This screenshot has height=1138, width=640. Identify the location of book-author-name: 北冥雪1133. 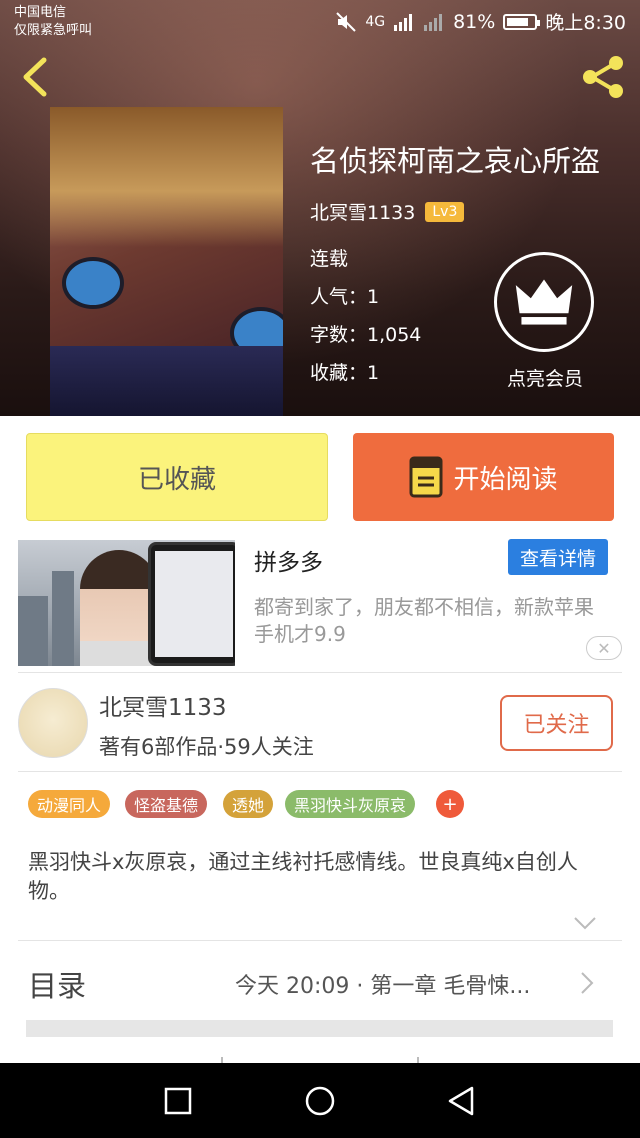
(362, 211).